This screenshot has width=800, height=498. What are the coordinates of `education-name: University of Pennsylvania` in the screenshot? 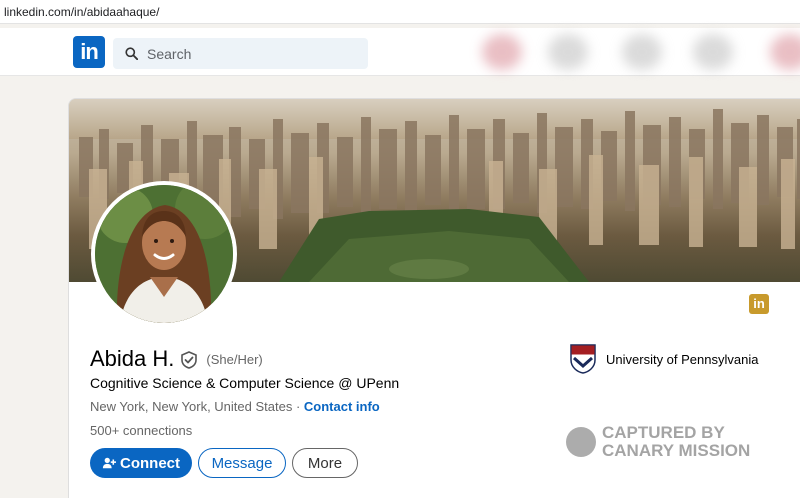 It's located at (682, 359).